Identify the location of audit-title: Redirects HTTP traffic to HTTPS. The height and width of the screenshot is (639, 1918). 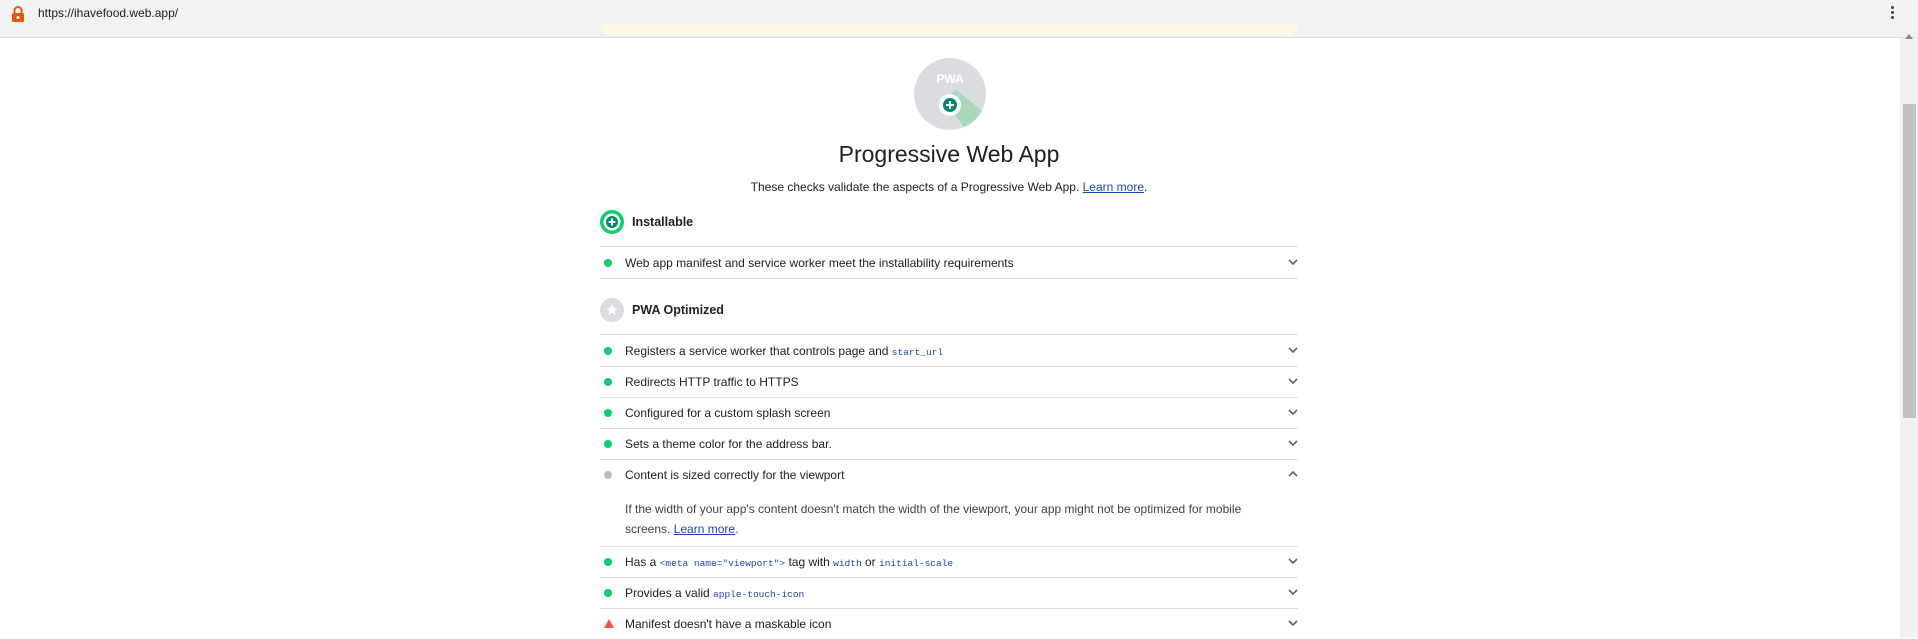
(712, 382).